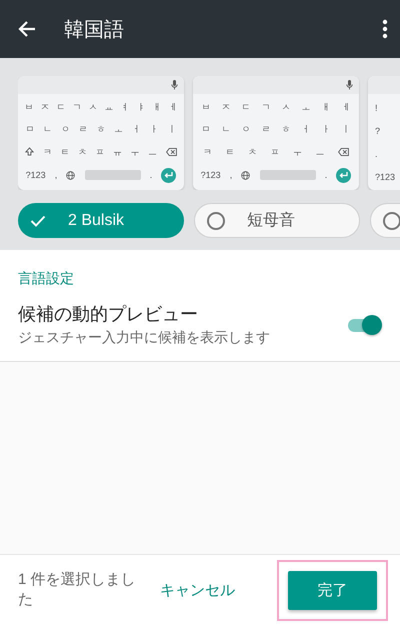 The width and height of the screenshot is (400, 625). Describe the element at coordinates (94, 30) in the screenshot. I see `screen-title: 韓国語` at that location.